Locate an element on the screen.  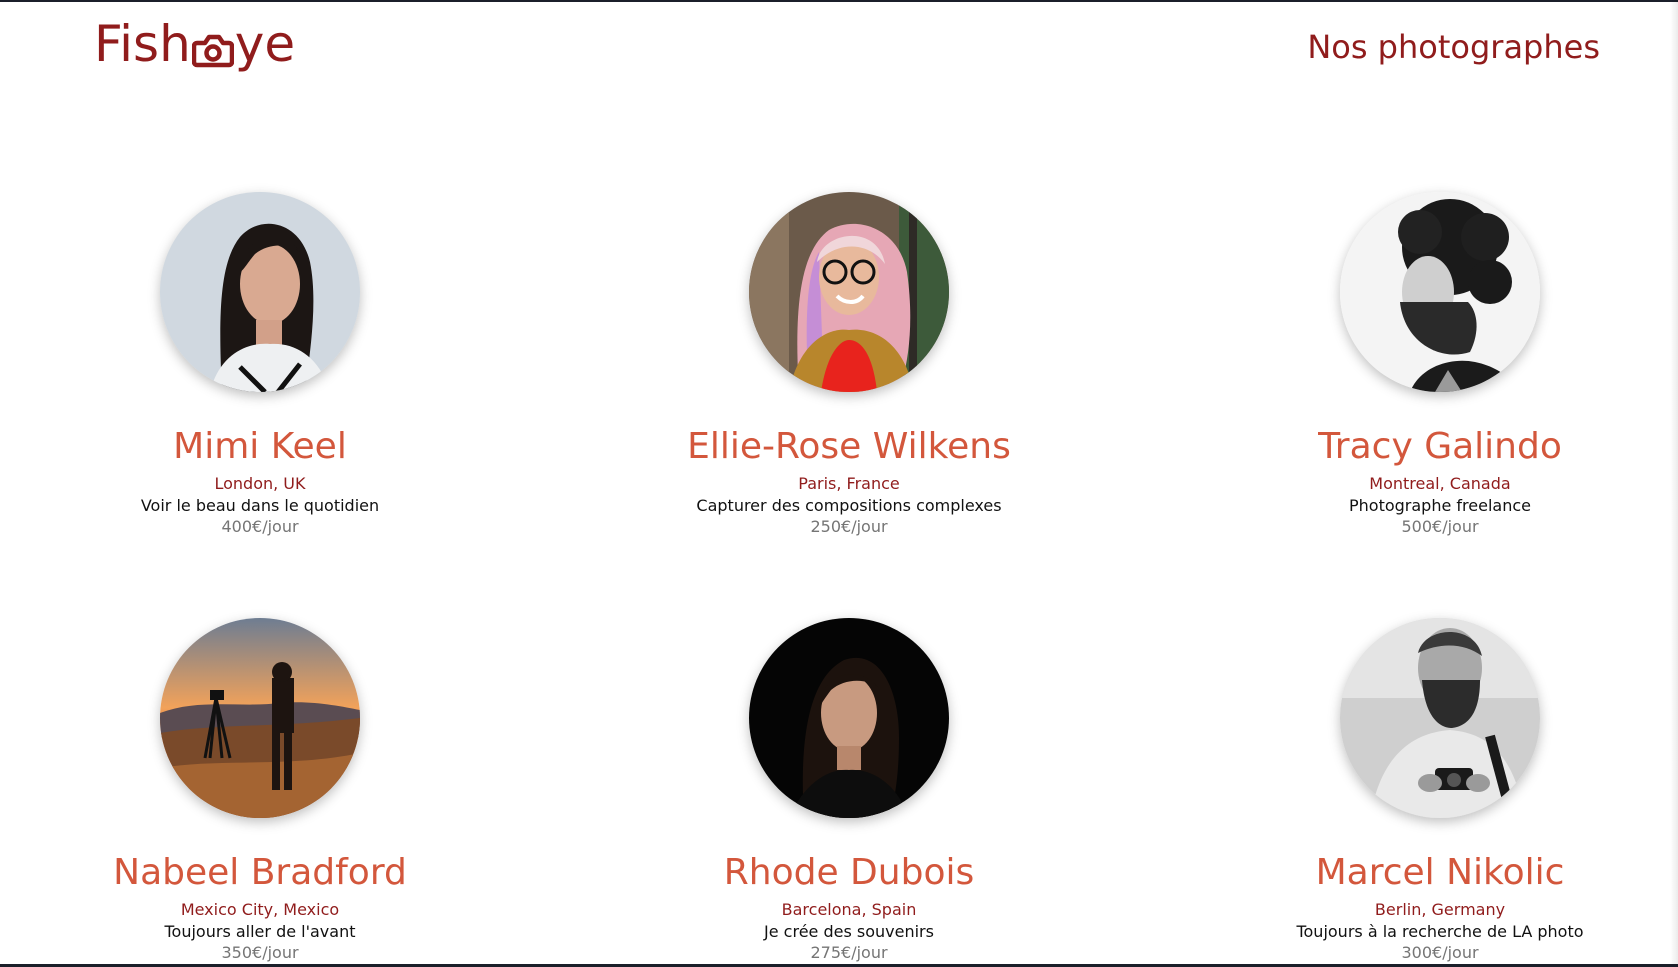
photographer-location: Berlin, Germany is located at coordinates (1440, 909).